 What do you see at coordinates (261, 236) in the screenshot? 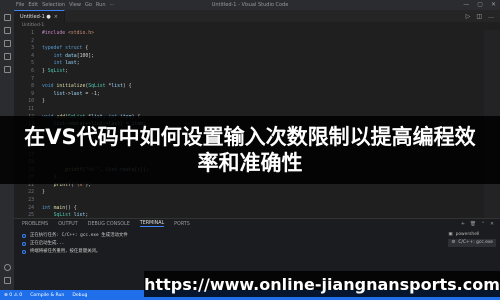
I see `terminal-line: 正在执行任务: C/C++: gcc.exe 生成活动文件` at bounding box center [261, 236].